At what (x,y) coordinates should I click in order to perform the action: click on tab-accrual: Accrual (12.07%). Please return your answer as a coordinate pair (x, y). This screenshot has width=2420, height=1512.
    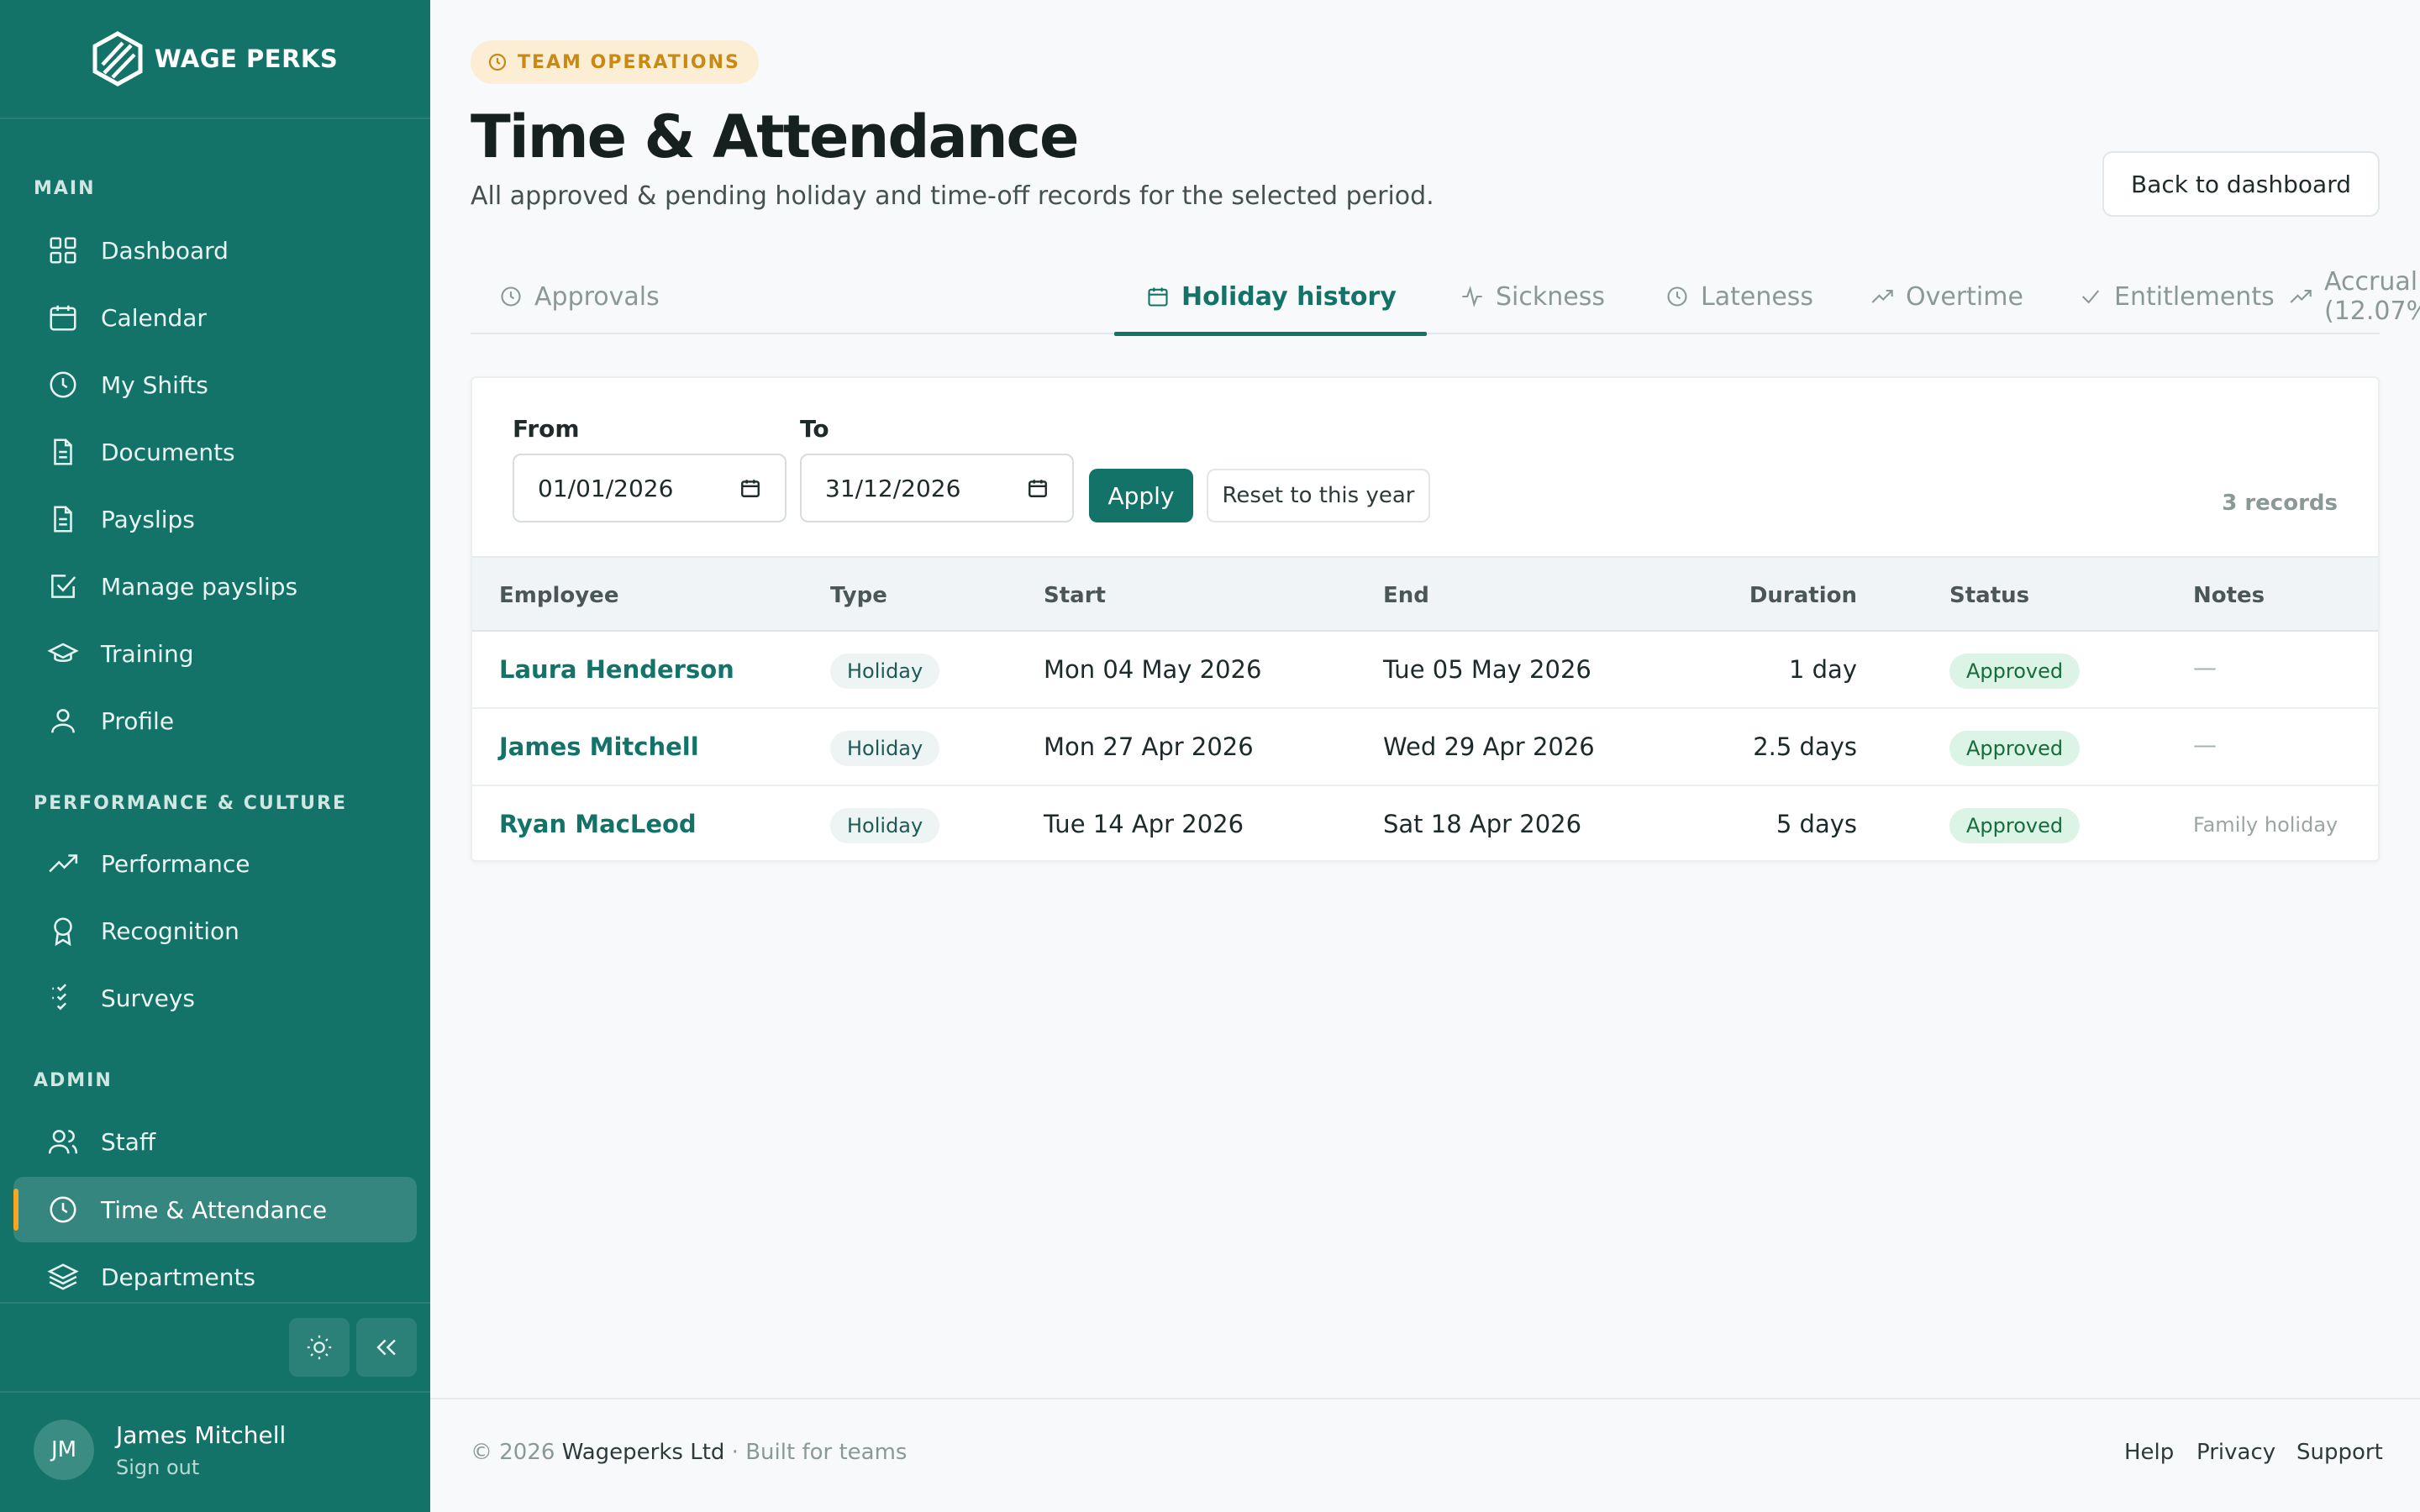
    Looking at the image, I should click on (2354, 296).